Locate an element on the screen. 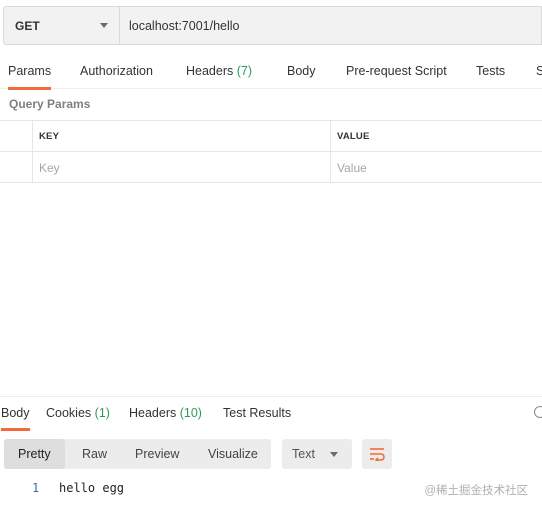  format-select: Text is located at coordinates (317, 454).